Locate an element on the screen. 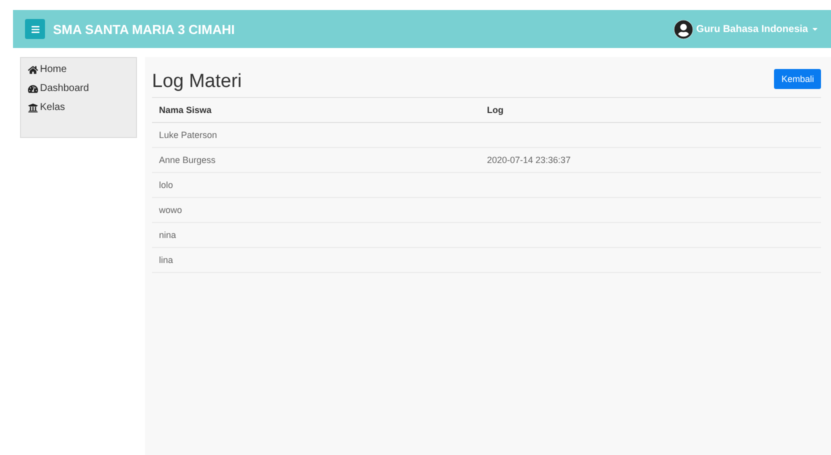 This screenshot has width=831, height=455. column-header: Log is located at coordinates (495, 110).